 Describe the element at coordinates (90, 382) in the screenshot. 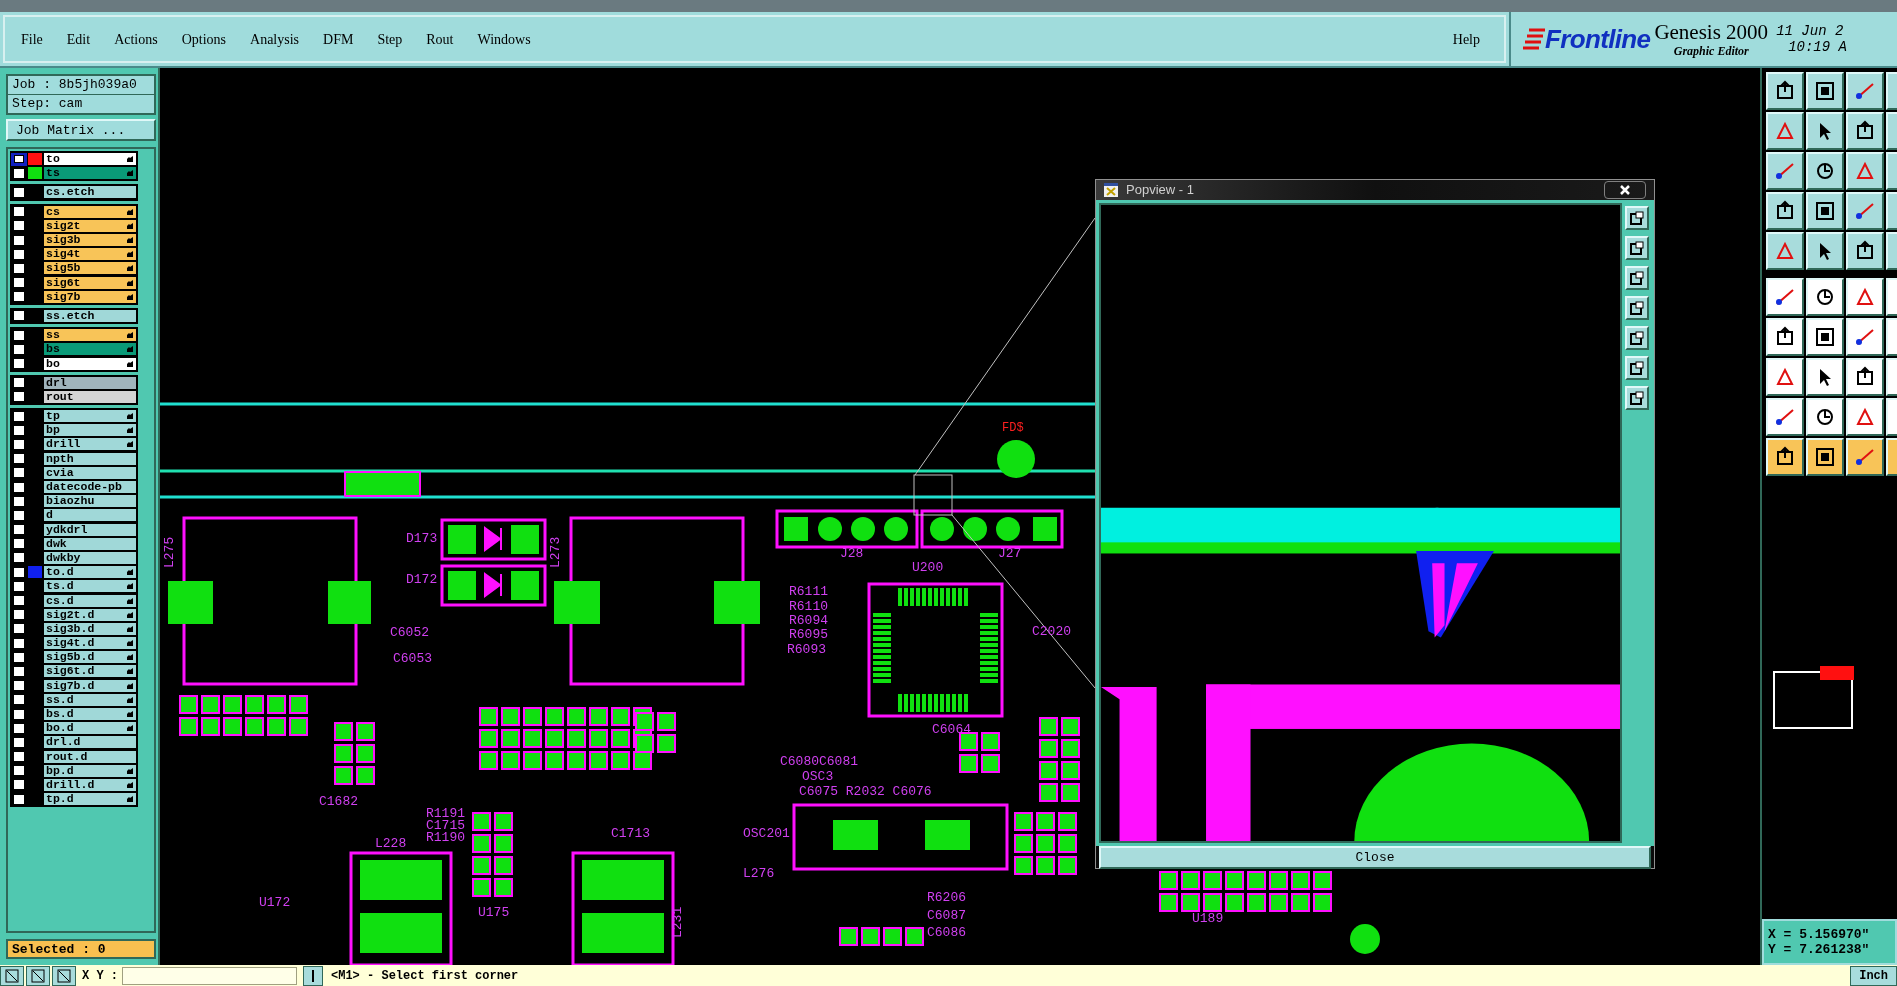

I see `layer-row: drl` at that location.